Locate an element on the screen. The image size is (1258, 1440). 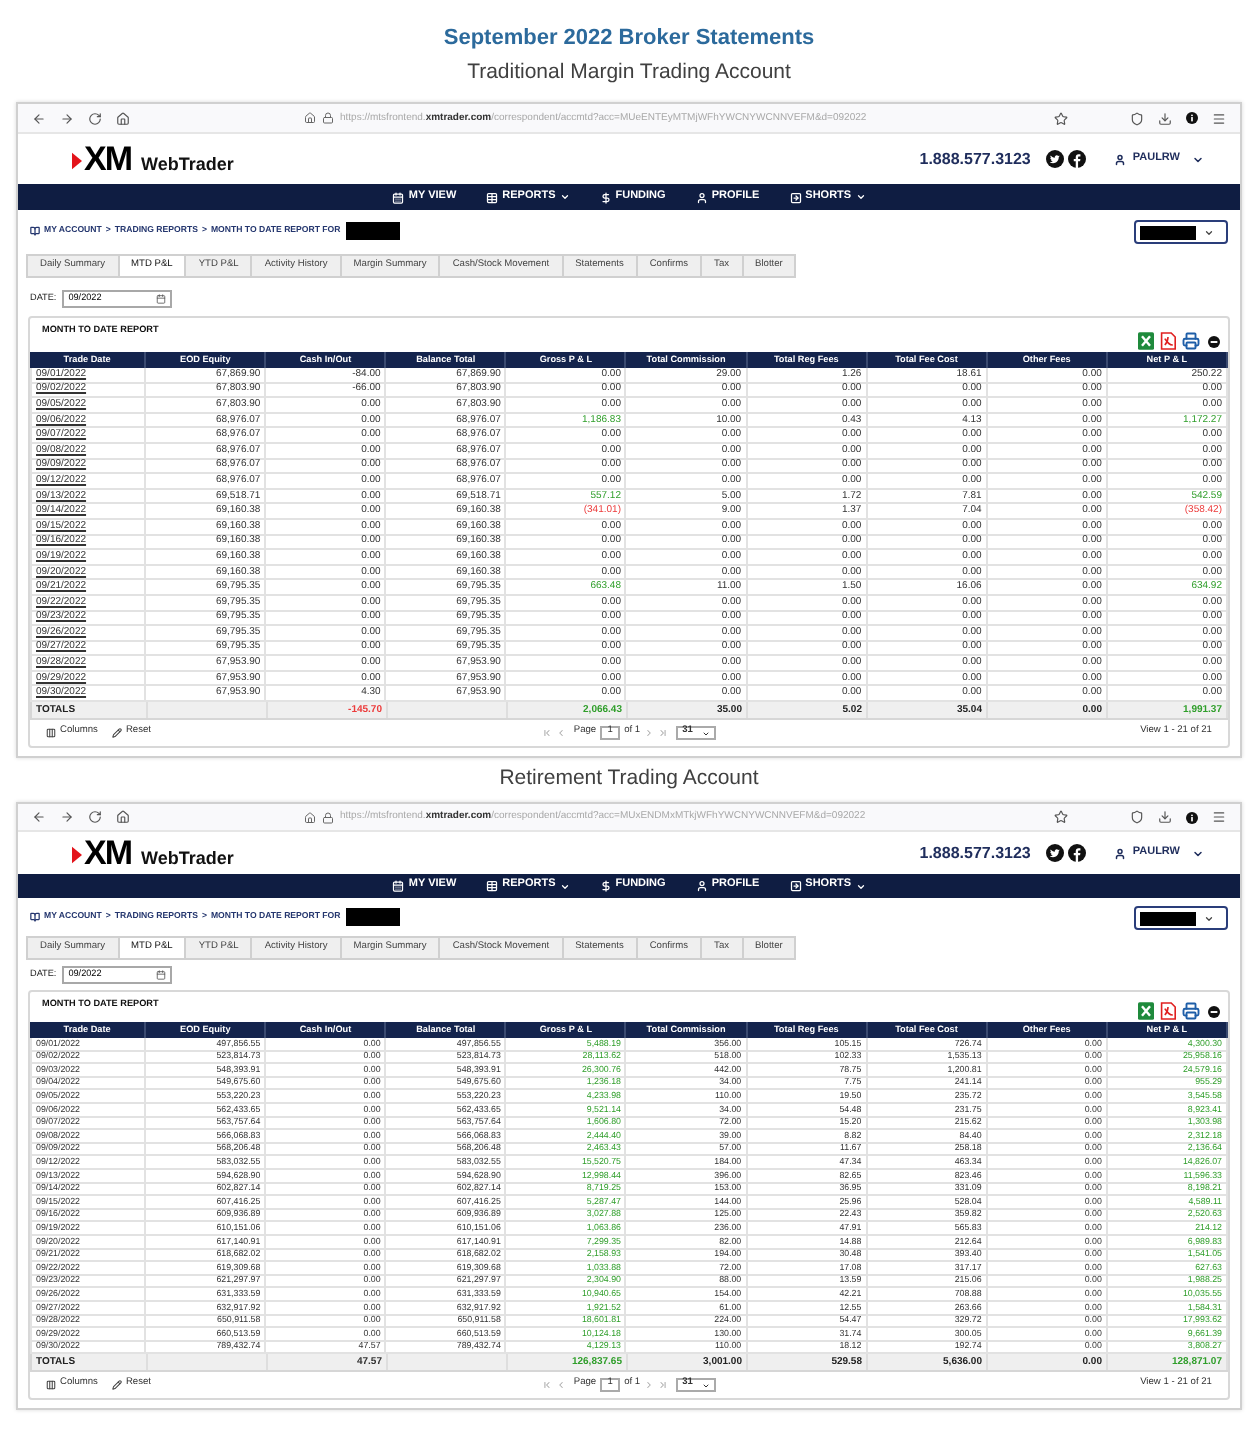
account-caption: Traditional Margin Trading Account is located at coordinates (629, 73).